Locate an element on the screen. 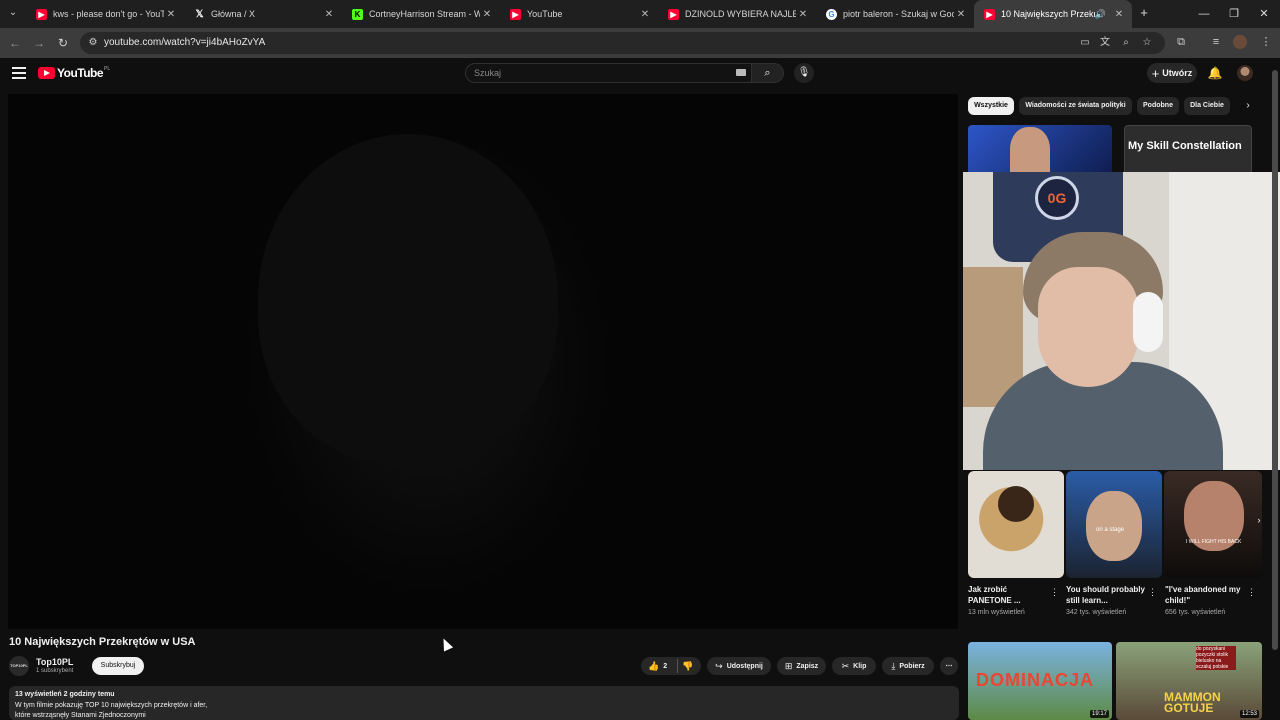  site-info-icon: ⚙ is located at coordinates (93, 43).